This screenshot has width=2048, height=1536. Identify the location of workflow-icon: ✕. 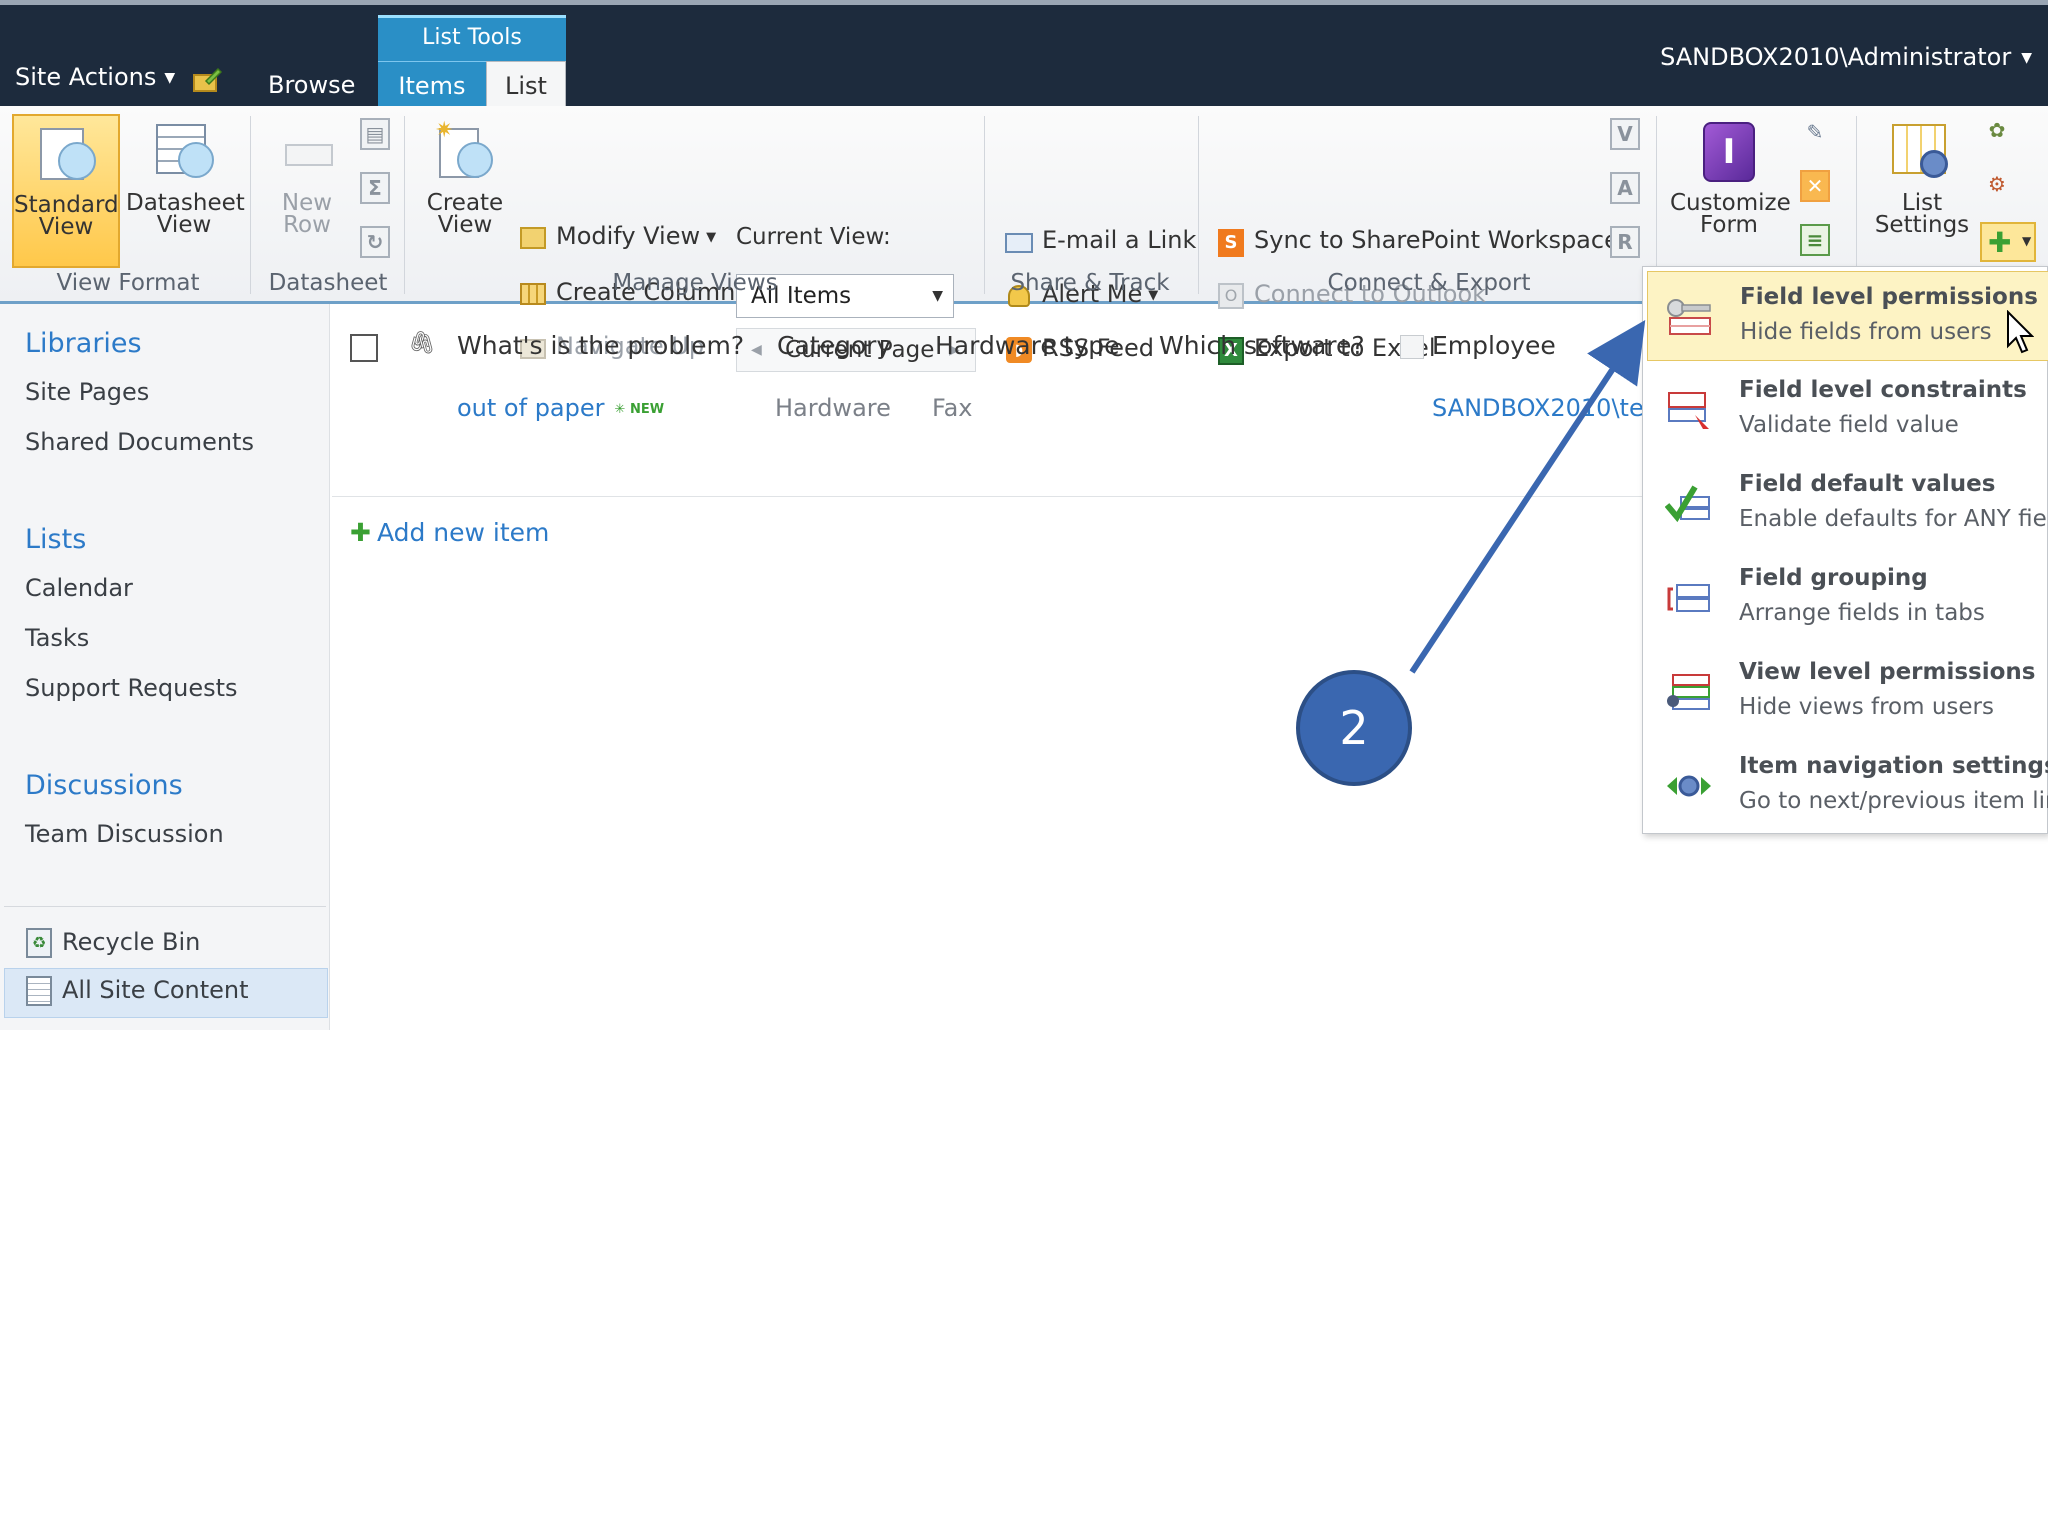
(1815, 186).